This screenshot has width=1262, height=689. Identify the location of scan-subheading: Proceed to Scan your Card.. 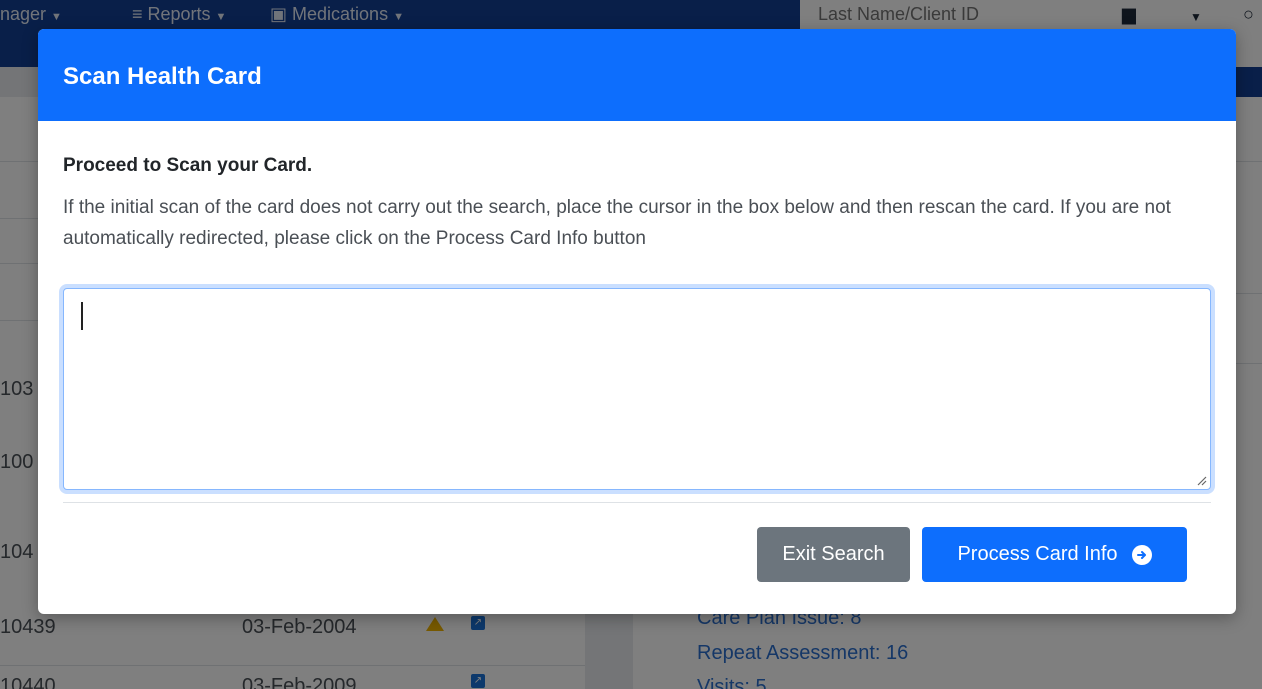
(188, 165).